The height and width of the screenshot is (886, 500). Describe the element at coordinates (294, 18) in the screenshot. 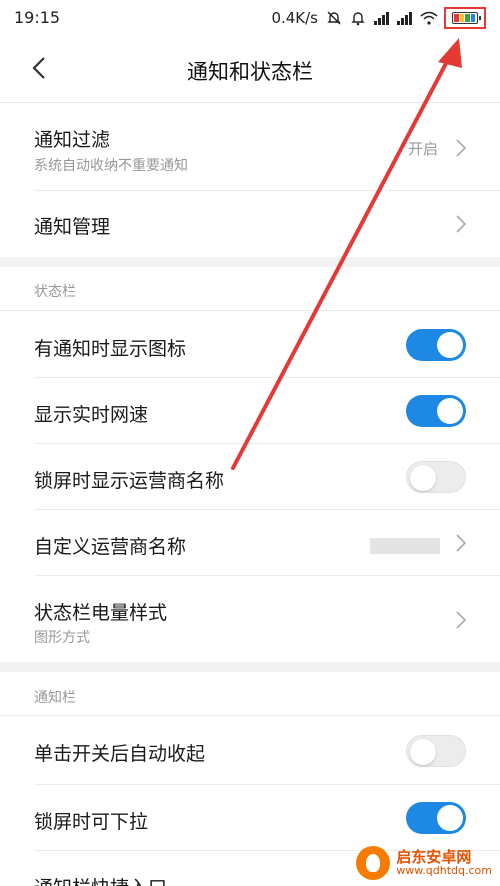

I see `net-speed: 0.4K/s` at that location.